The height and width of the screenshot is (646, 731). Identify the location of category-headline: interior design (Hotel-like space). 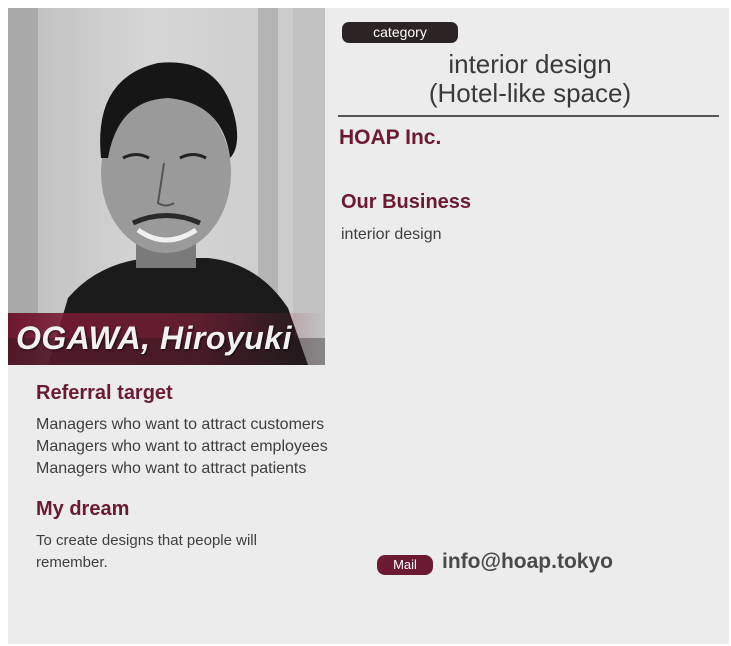
(530, 79).